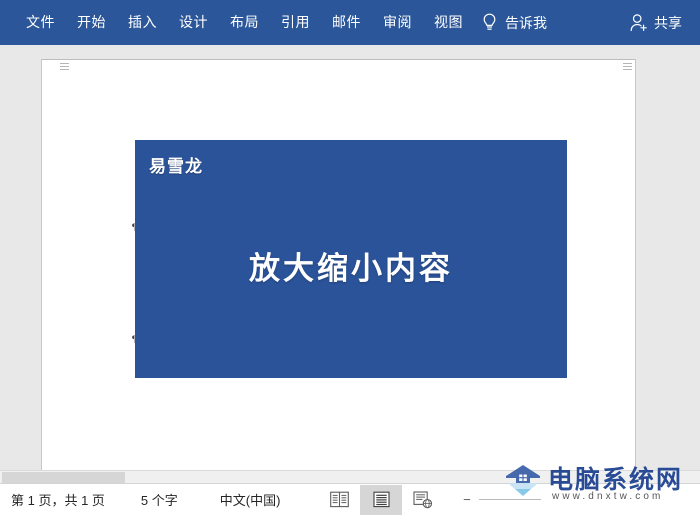  I want to click on zoom-control: −, so click(500, 499).